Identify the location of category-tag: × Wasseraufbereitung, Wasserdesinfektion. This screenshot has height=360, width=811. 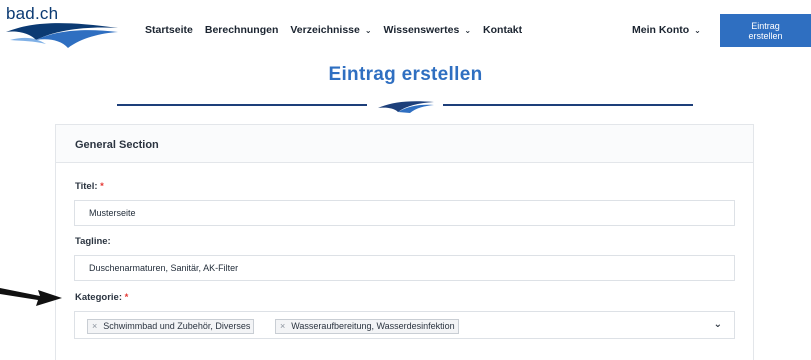
(367, 326).